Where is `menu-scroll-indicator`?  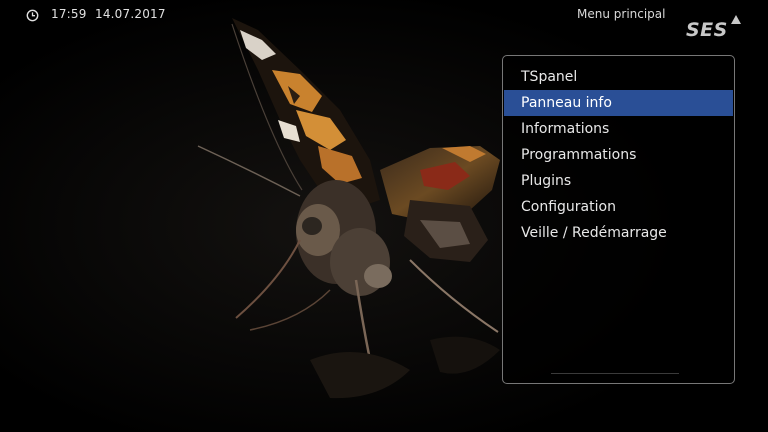
menu-scroll-indicator is located at coordinates (615, 373).